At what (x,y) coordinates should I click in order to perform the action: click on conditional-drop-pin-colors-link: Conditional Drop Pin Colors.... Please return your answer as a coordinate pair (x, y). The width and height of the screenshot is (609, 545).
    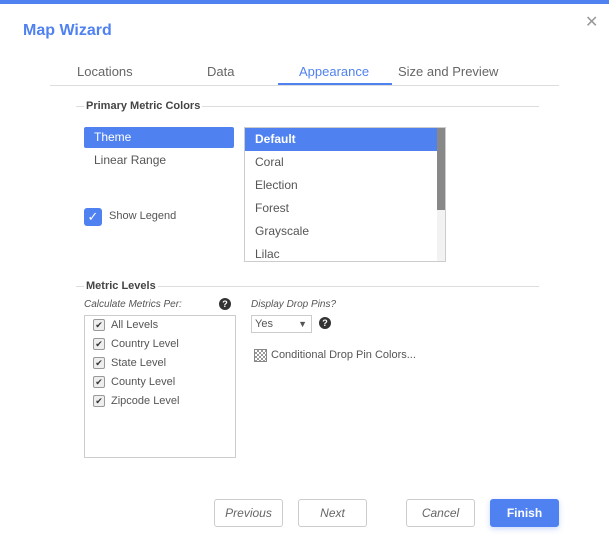
    Looking at the image, I should click on (343, 355).